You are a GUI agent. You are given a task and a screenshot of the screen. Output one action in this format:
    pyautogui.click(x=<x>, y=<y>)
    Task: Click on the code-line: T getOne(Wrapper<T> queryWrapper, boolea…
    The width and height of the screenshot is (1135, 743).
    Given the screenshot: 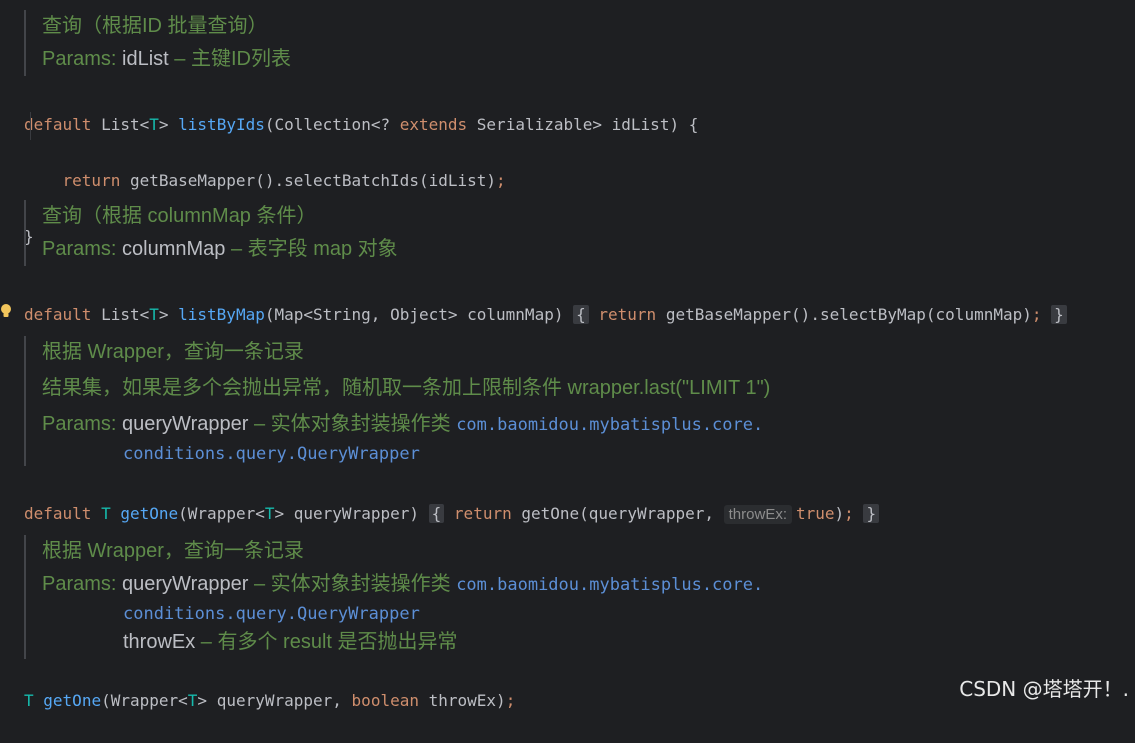 What is the action you would take?
    pyautogui.click(x=269, y=701)
    